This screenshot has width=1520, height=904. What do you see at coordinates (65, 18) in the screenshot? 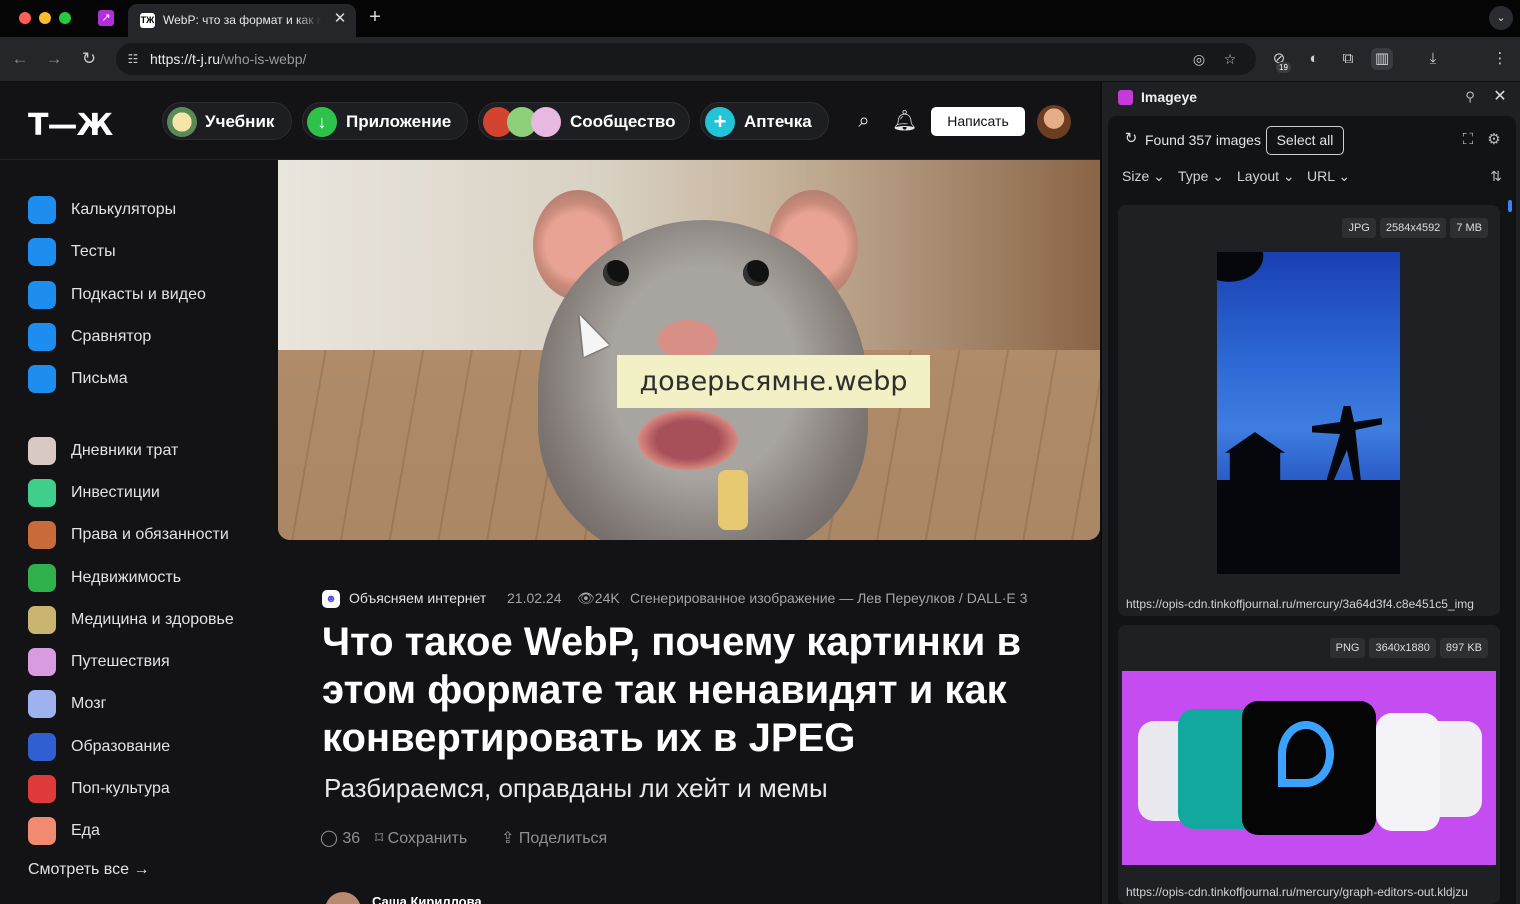
I see `maximize-window-button` at bounding box center [65, 18].